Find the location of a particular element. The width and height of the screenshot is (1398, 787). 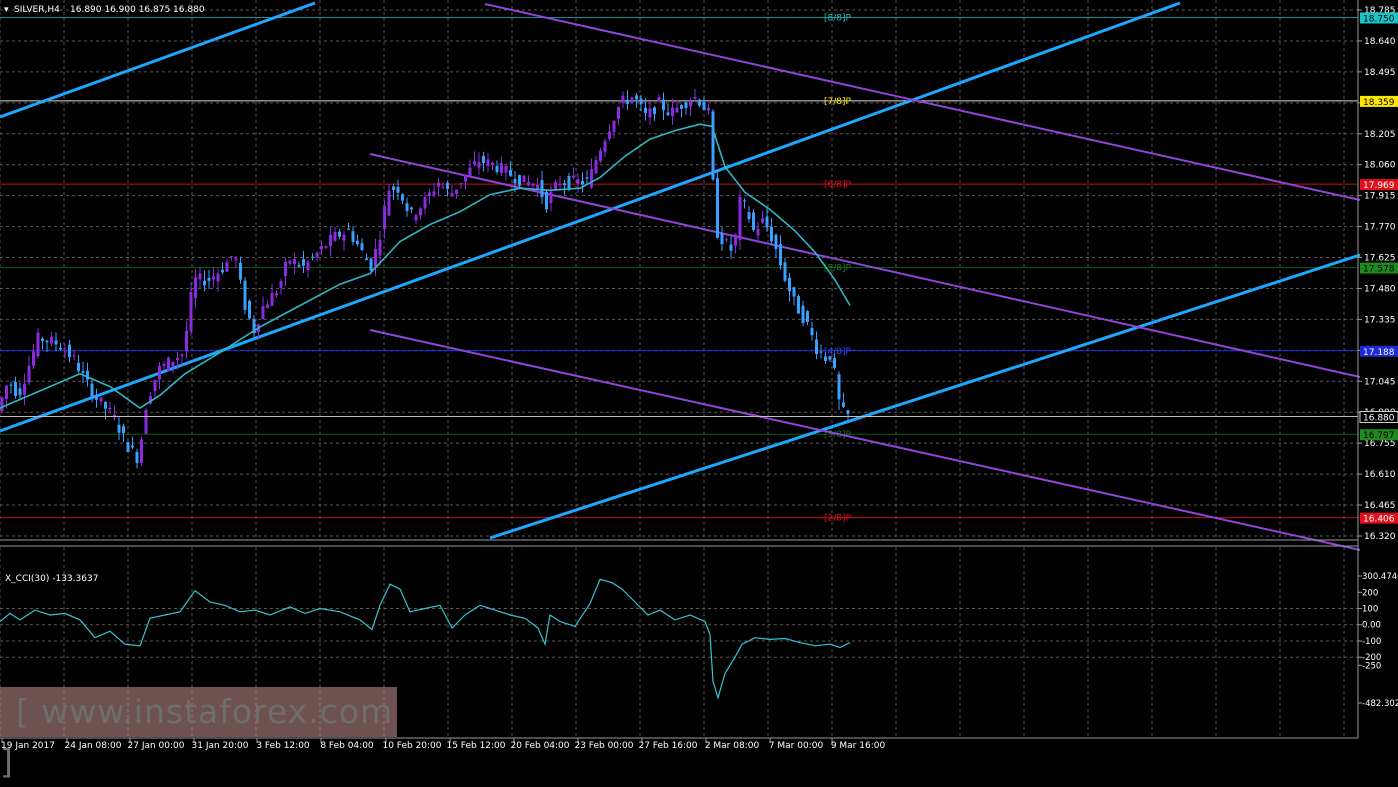

murrey-price-text: 17.578 is located at coordinates (1379, 270).